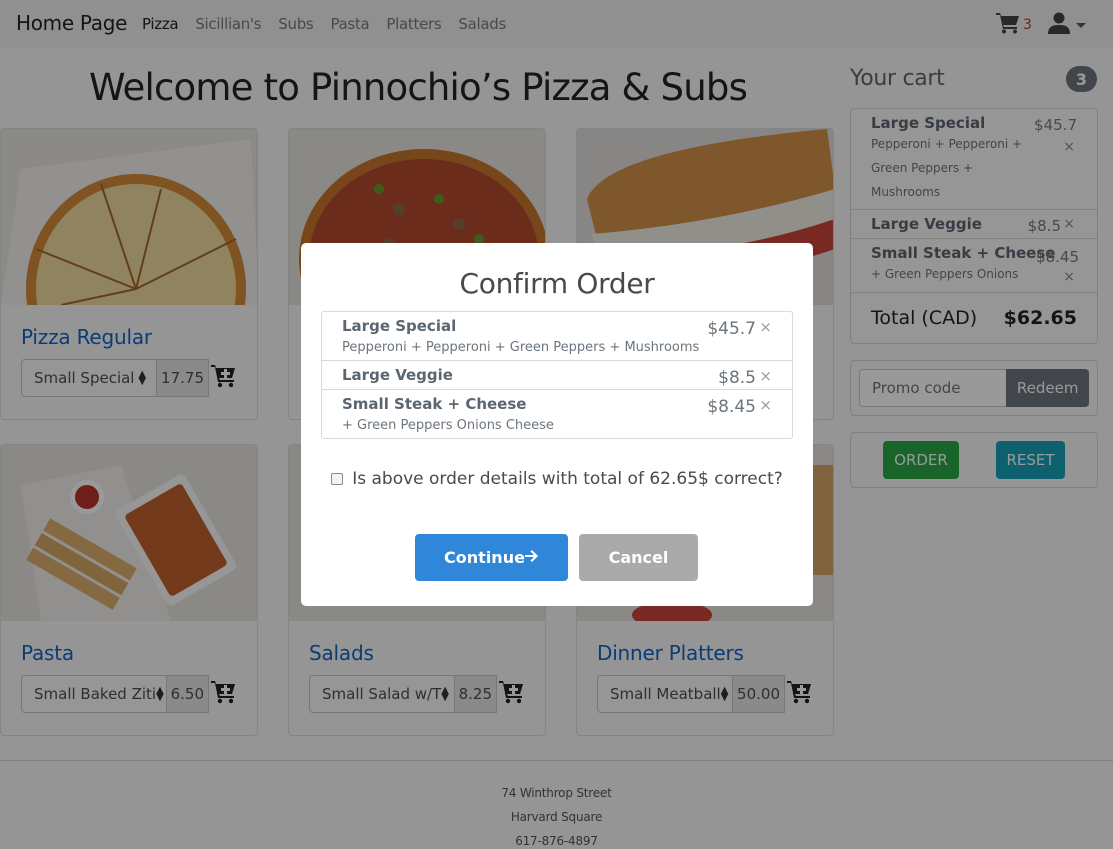 The height and width of the screenshot is (849, 1113). I want to click on modal-order-item: Large Veggie $8.5 ×, so click(557, 375).